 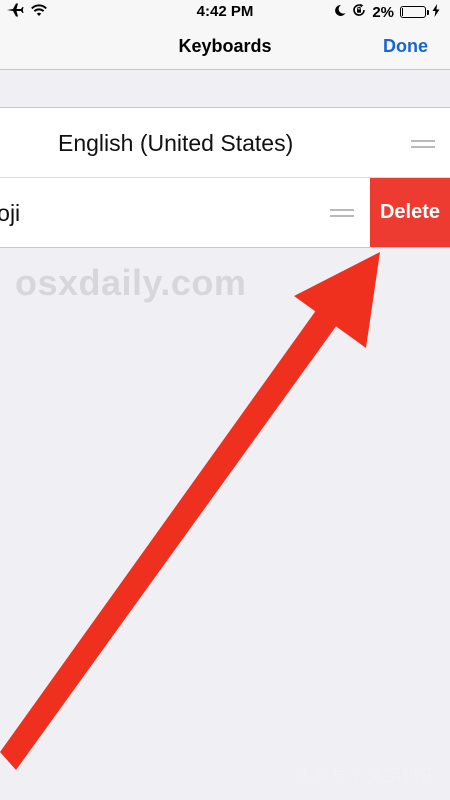 What do you see at coordinates (337, 300) in the screenshot?
I see `arrow-head` at bounding box center [337, 300].